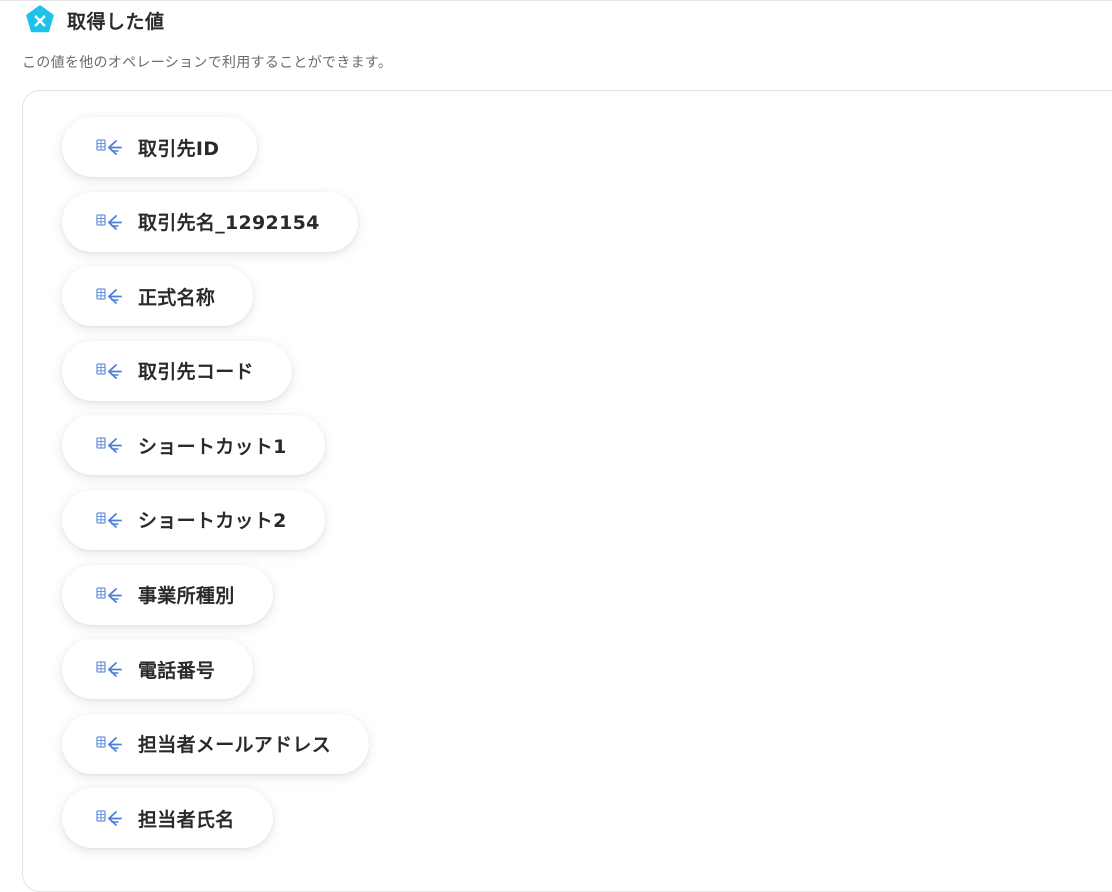  I want to click on output-value-chip: 担当者メールアドレス, so click(216, 743).